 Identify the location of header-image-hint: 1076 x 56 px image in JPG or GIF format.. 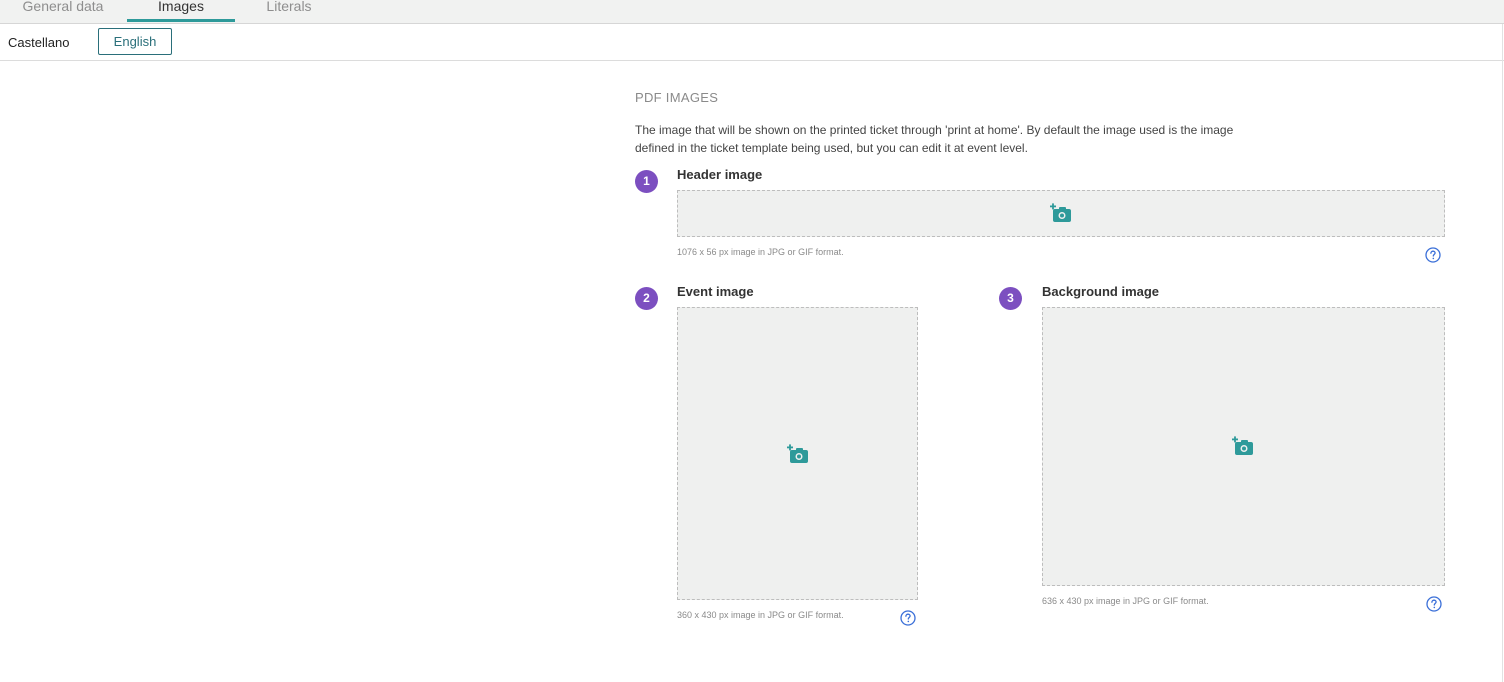
(760, 252).